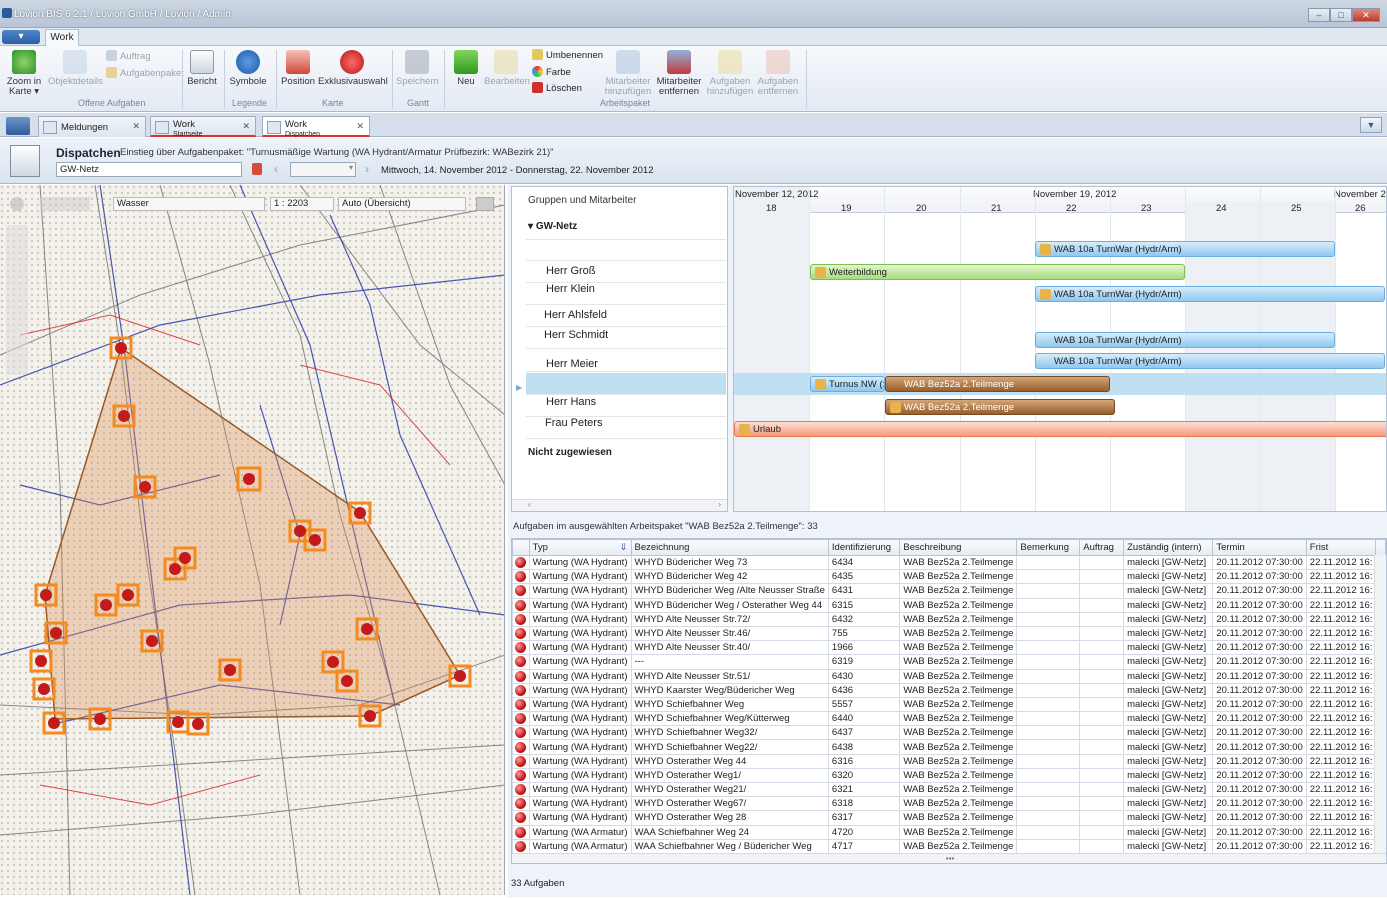  What do you see at coordinates (1319, 15) in the screenshot?
I see `minimize-button: –` at bounding box center [1319, 15].